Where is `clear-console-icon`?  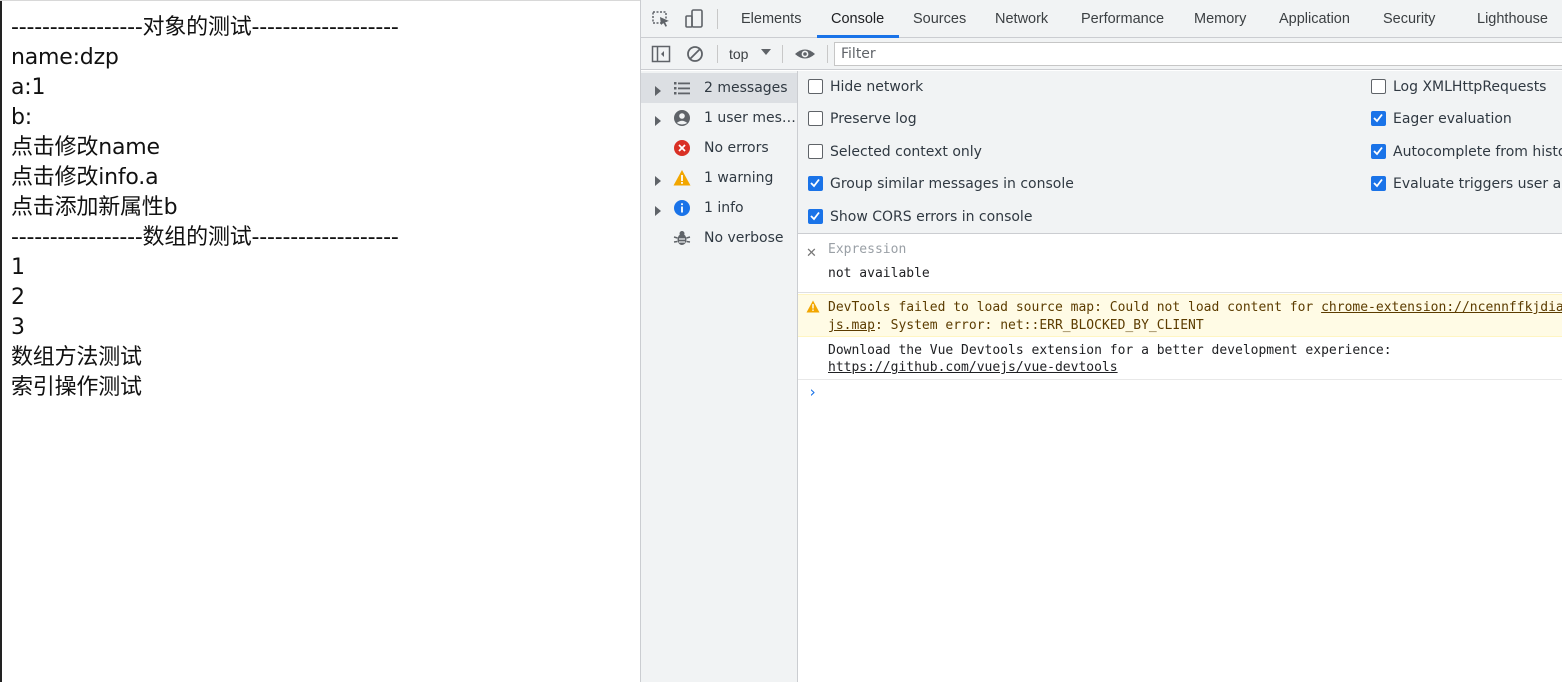
clear-console-icon is located at coordinates (695, 54).